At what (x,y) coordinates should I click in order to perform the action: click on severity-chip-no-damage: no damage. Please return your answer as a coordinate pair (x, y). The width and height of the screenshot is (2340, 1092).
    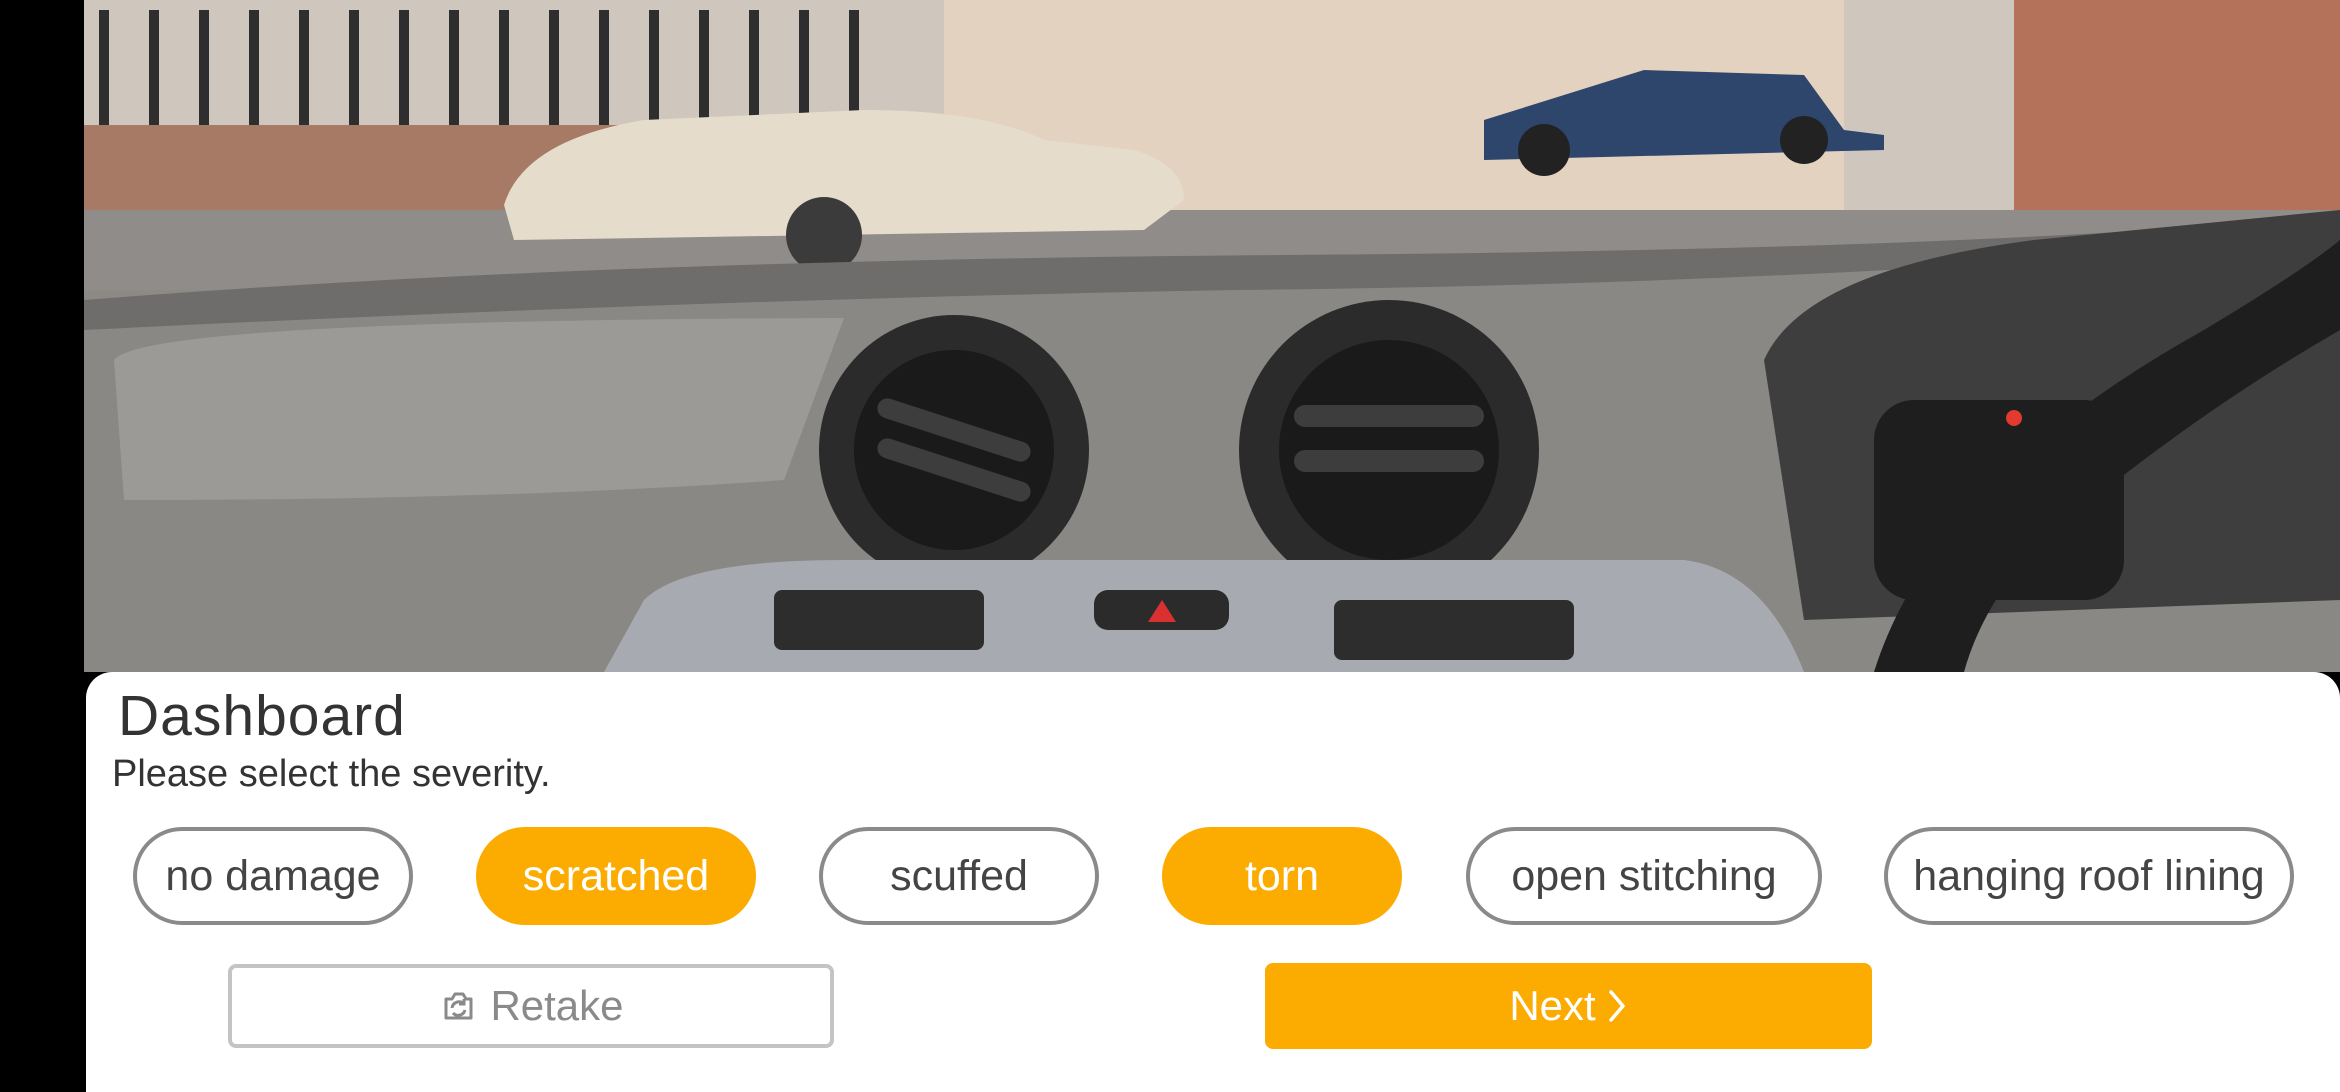
    Looking at the image, I should click on (273, 876).